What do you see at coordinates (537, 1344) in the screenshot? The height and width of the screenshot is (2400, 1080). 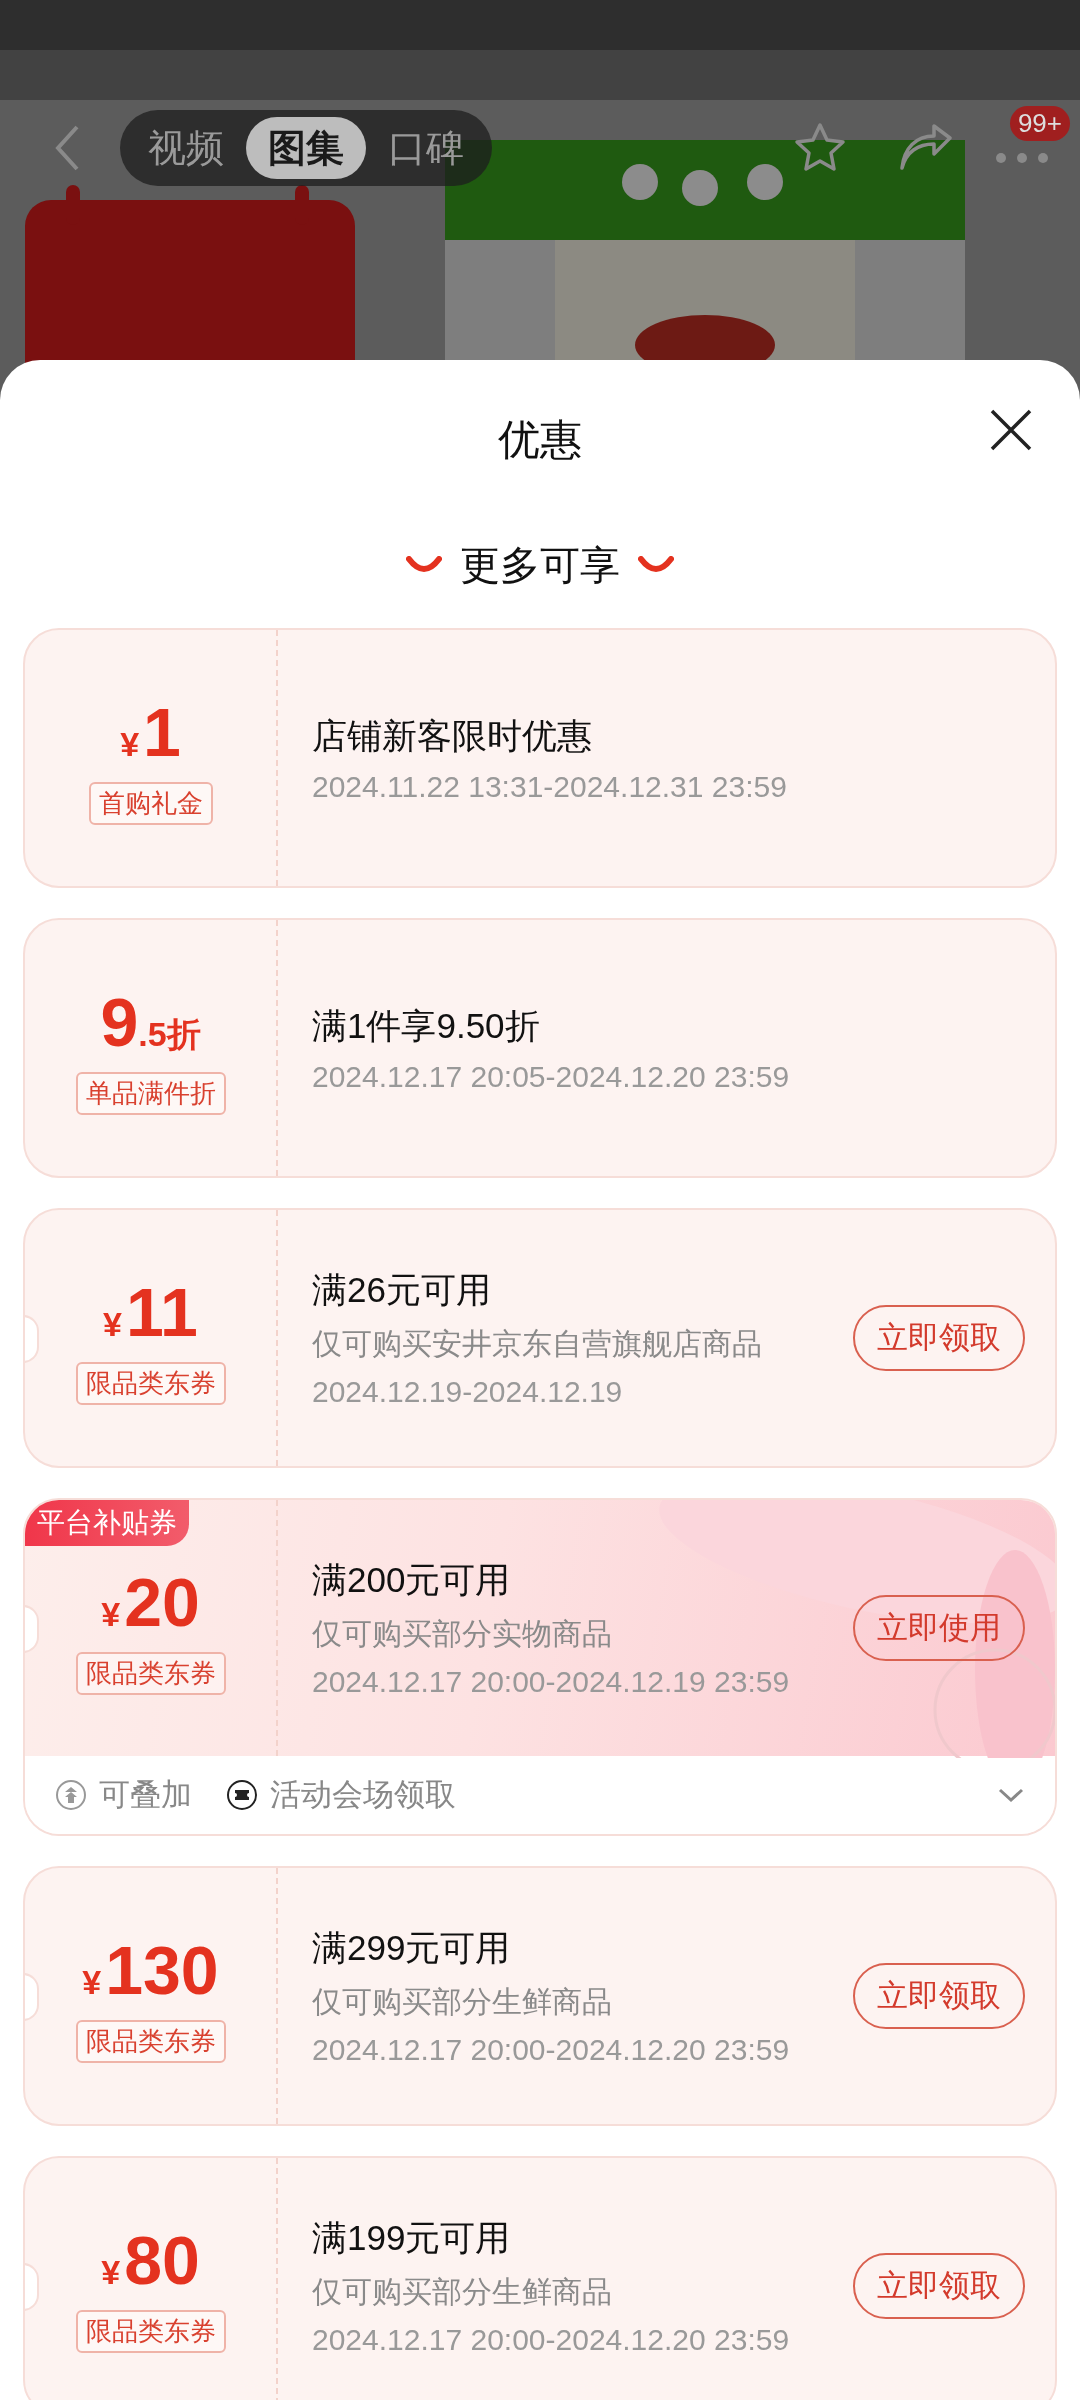 I see `coupon-scope: 仅可购买安井京东自营旗舰店商品` at bounding box center [537, 1344].